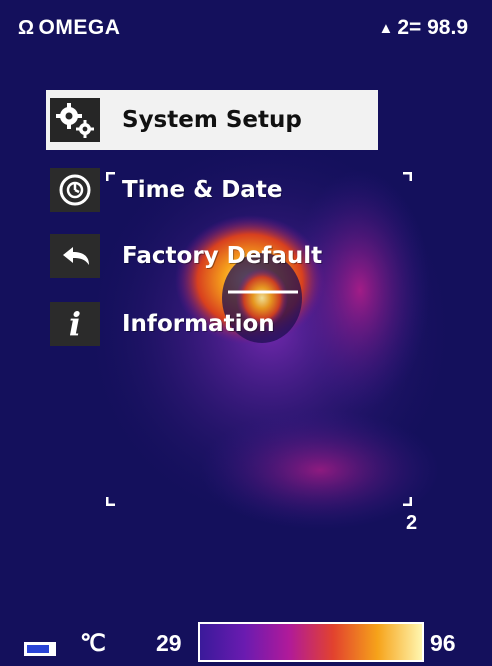 The width and height of the screenshot is (492, 666). I want to click on scale-max-value: 96, so click(443, 643).